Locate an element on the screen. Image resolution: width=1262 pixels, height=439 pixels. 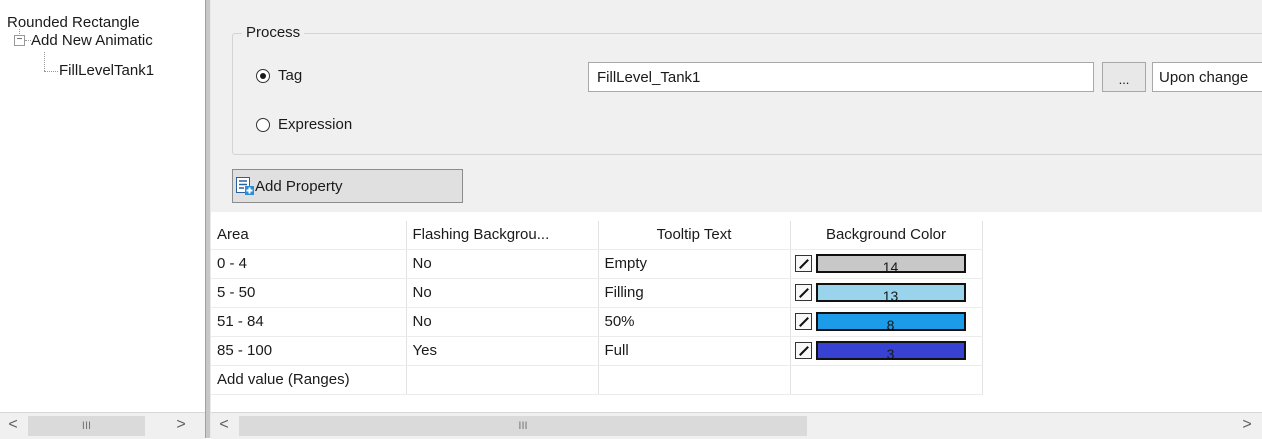
tag-input: FillLevel_Tank1 is located at coordinates (841, 77).